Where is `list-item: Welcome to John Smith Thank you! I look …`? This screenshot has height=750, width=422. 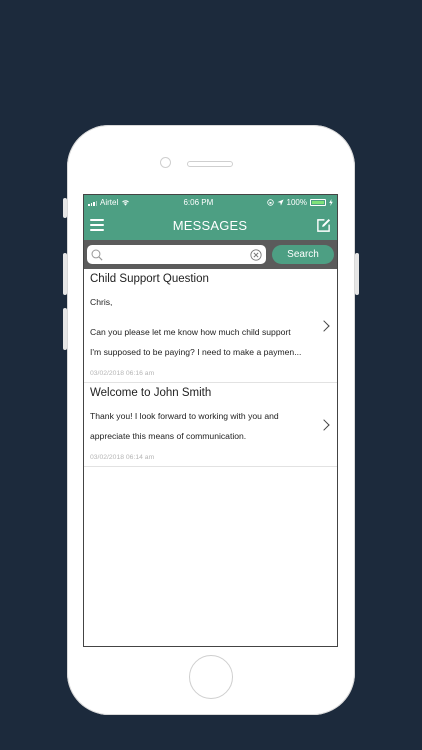 list-item: Welcome to John Smith Thank you! I look … is located at coordinates (210, 425).